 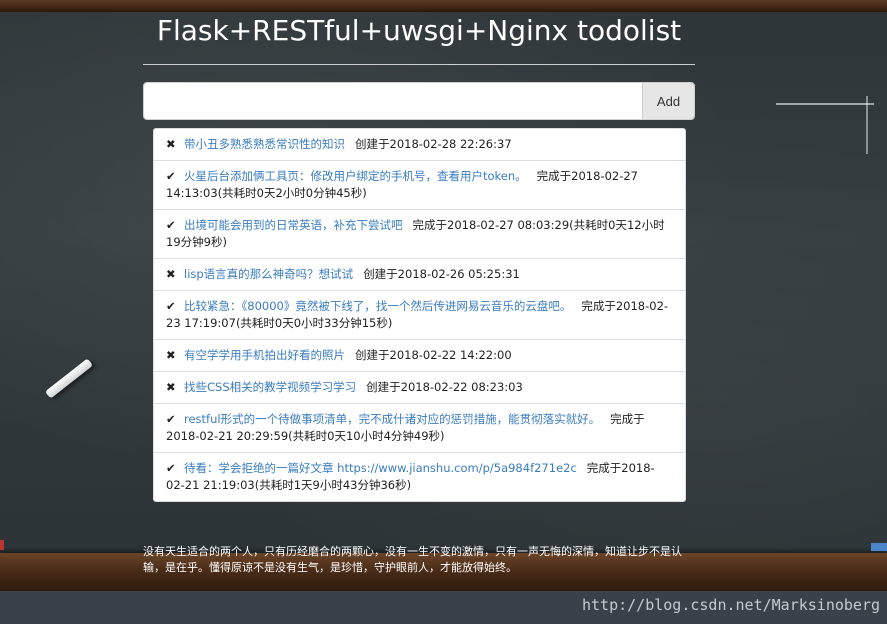 I want to click on todo-item: ✖ lisp语言真的那么神奇吗？想试试 创建于2018-02-26 05:25:31, so click(x=419, y=275).